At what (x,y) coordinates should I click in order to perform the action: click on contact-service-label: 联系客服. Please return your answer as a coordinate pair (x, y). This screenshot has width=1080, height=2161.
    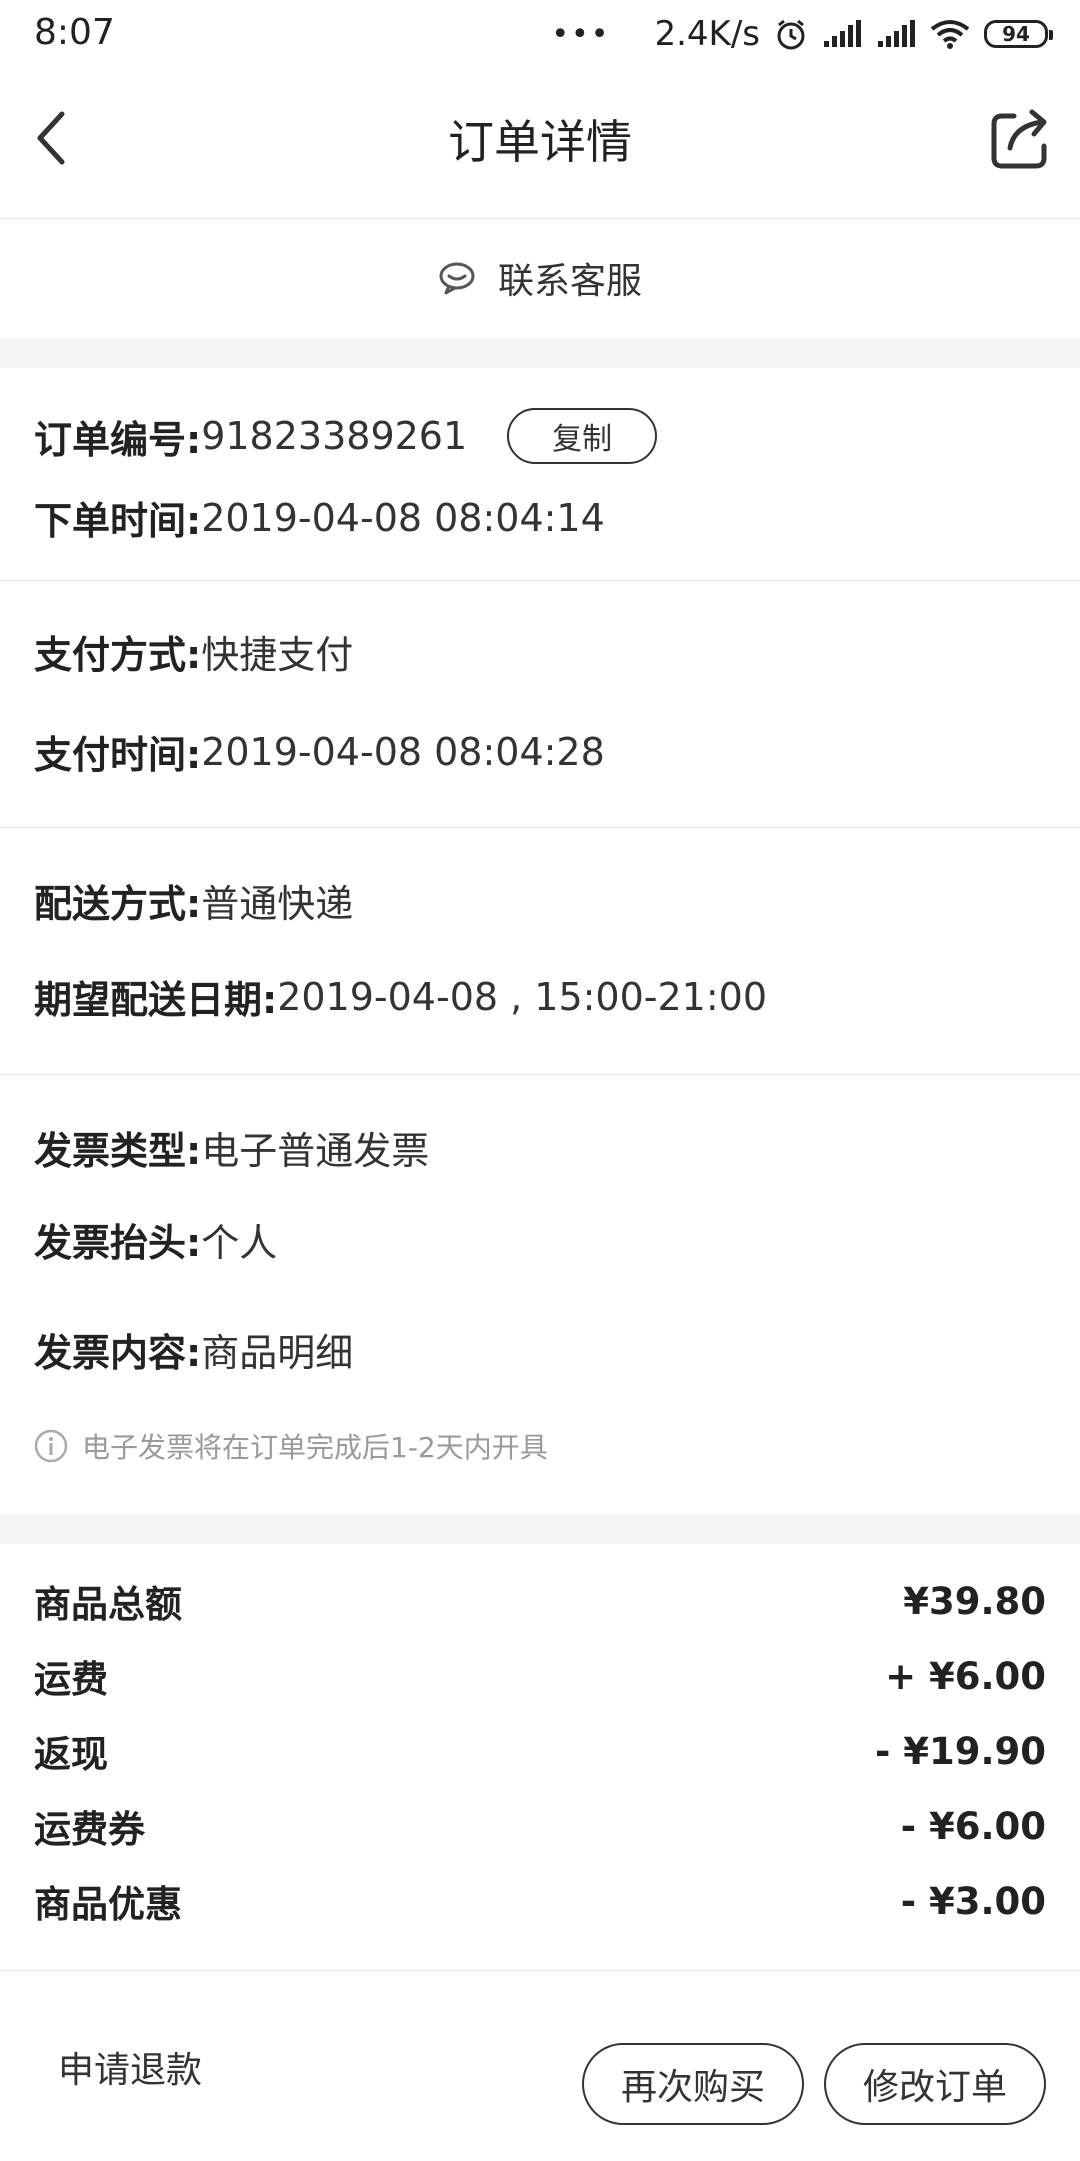
    Looking at the image, I should click on (569, 281).